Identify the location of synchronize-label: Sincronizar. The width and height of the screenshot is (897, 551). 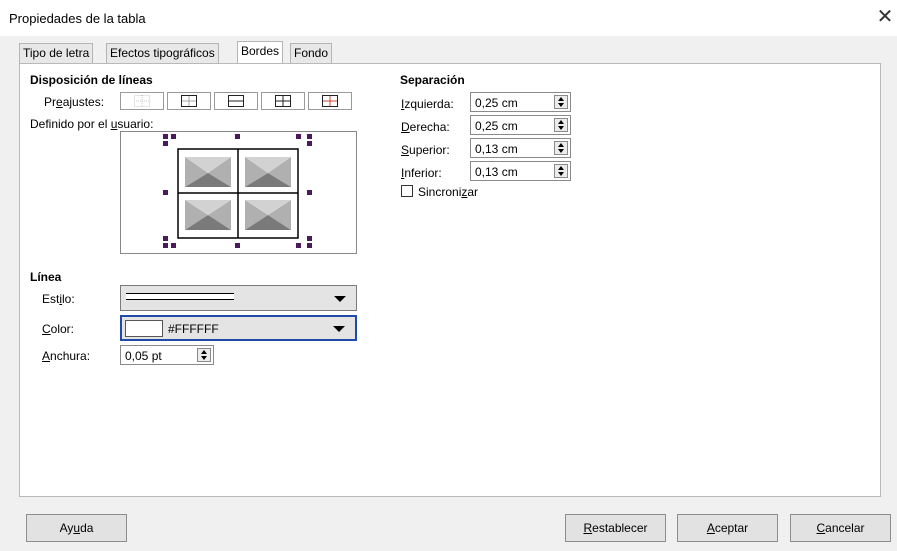
(448, 192).